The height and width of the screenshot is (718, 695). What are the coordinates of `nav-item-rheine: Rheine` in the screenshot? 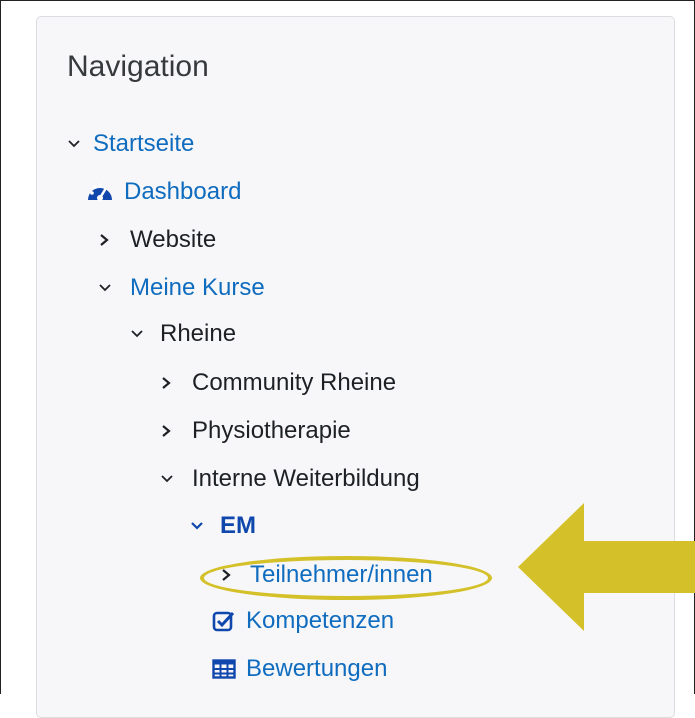 It's located at (183, 334).